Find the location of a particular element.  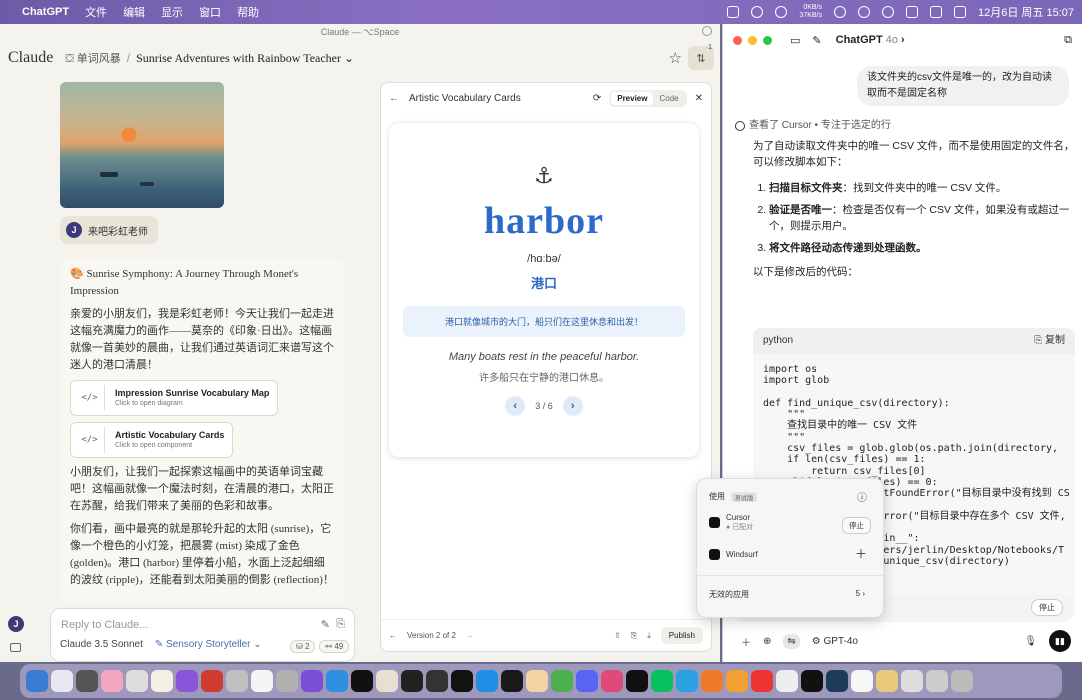

claude-dock-icon is located at coordinates (712, 681).